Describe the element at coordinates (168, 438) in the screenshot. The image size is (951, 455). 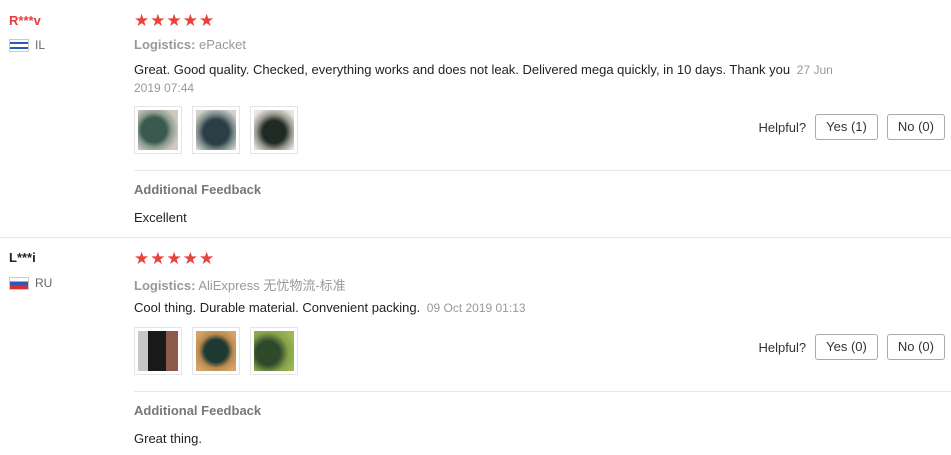
I see `additional-feedback-text: Great thing.` at that location.